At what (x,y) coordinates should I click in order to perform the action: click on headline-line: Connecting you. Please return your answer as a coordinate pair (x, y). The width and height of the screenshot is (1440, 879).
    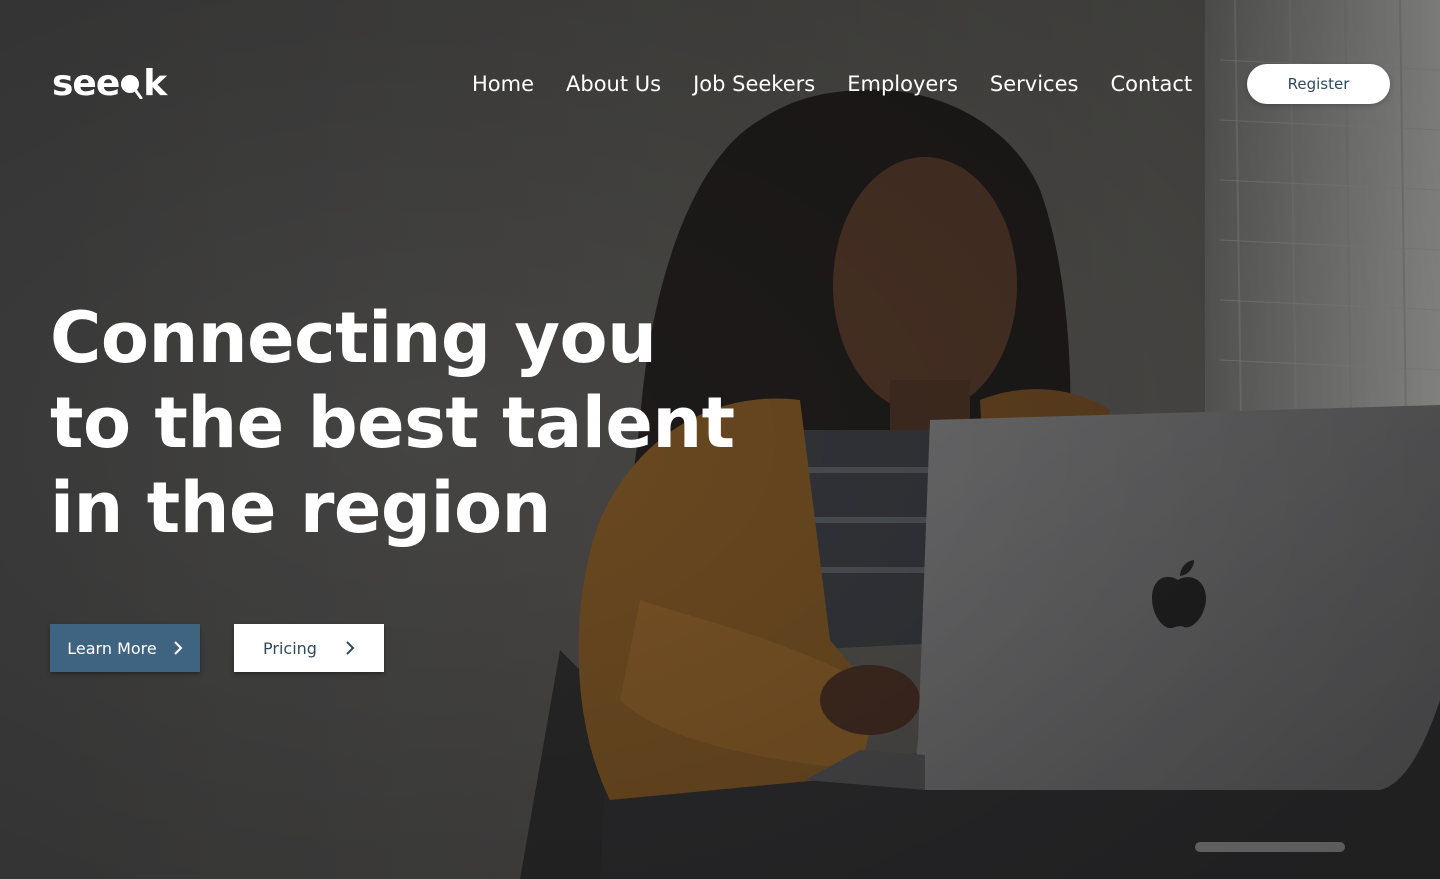
    Looking at the image, I should click on (353, 338).